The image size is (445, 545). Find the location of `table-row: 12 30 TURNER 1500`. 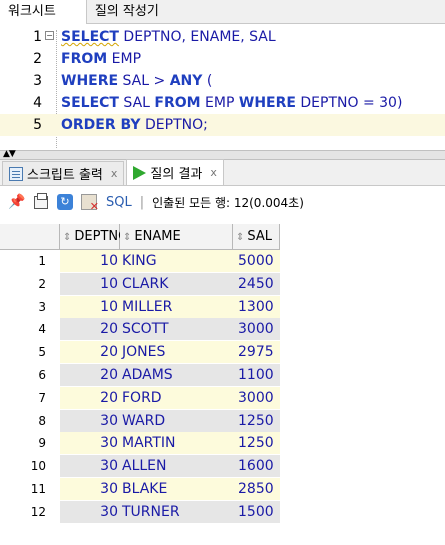

table-row: 12 30 TURNER 1500 is located at coordinates (222, 511).